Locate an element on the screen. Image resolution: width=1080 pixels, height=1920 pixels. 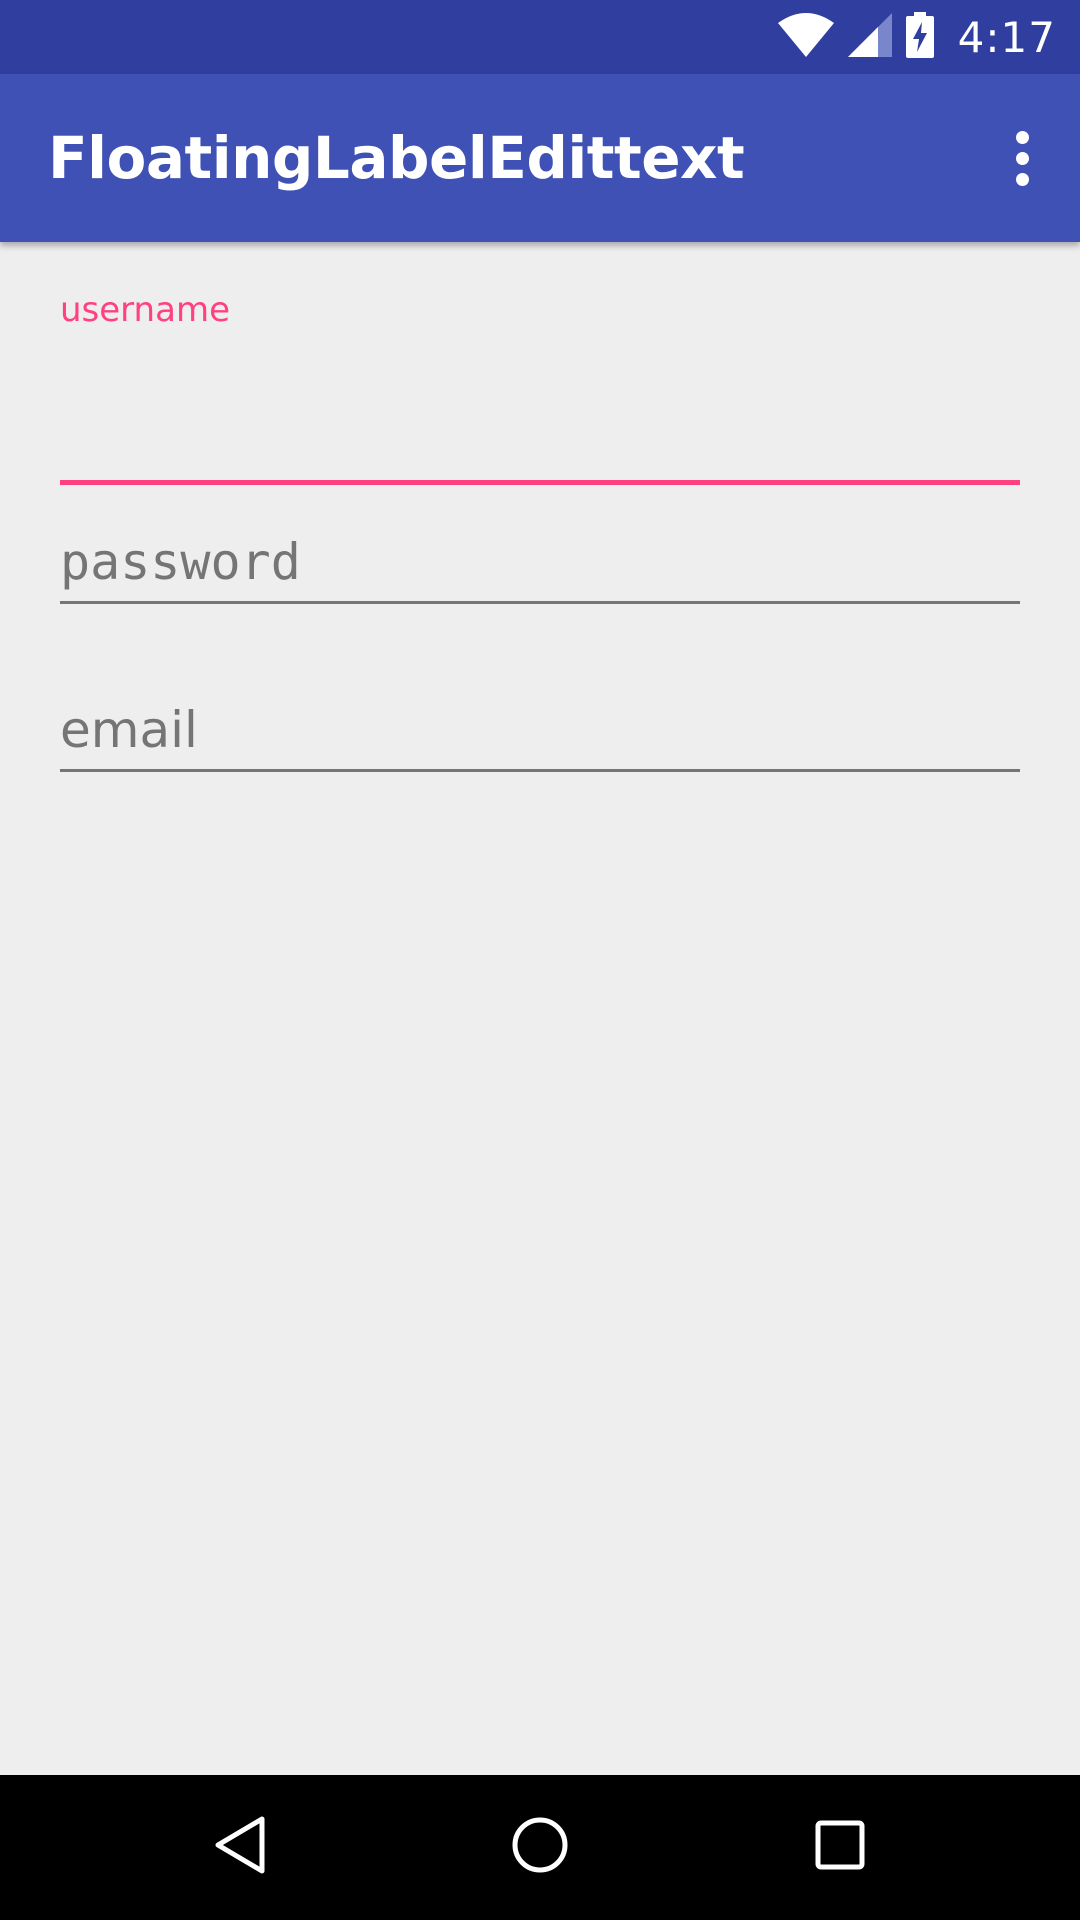
navigation-bar is located at coordinates (540, 1847).